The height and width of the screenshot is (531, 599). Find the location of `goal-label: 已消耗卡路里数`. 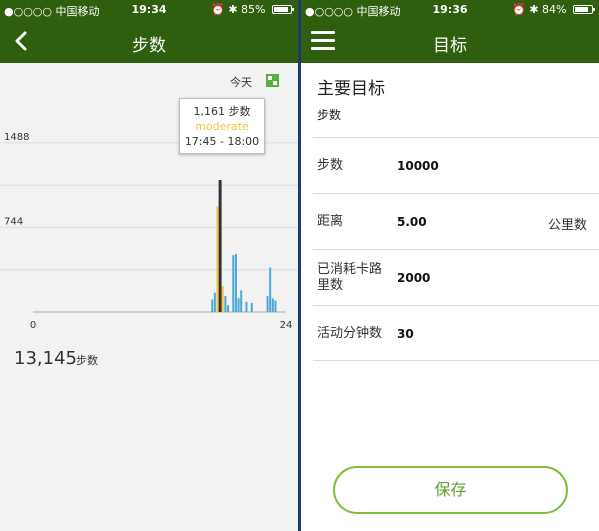

goal-label: 已消耗卡路里数 is located at coordinates (350, 277).